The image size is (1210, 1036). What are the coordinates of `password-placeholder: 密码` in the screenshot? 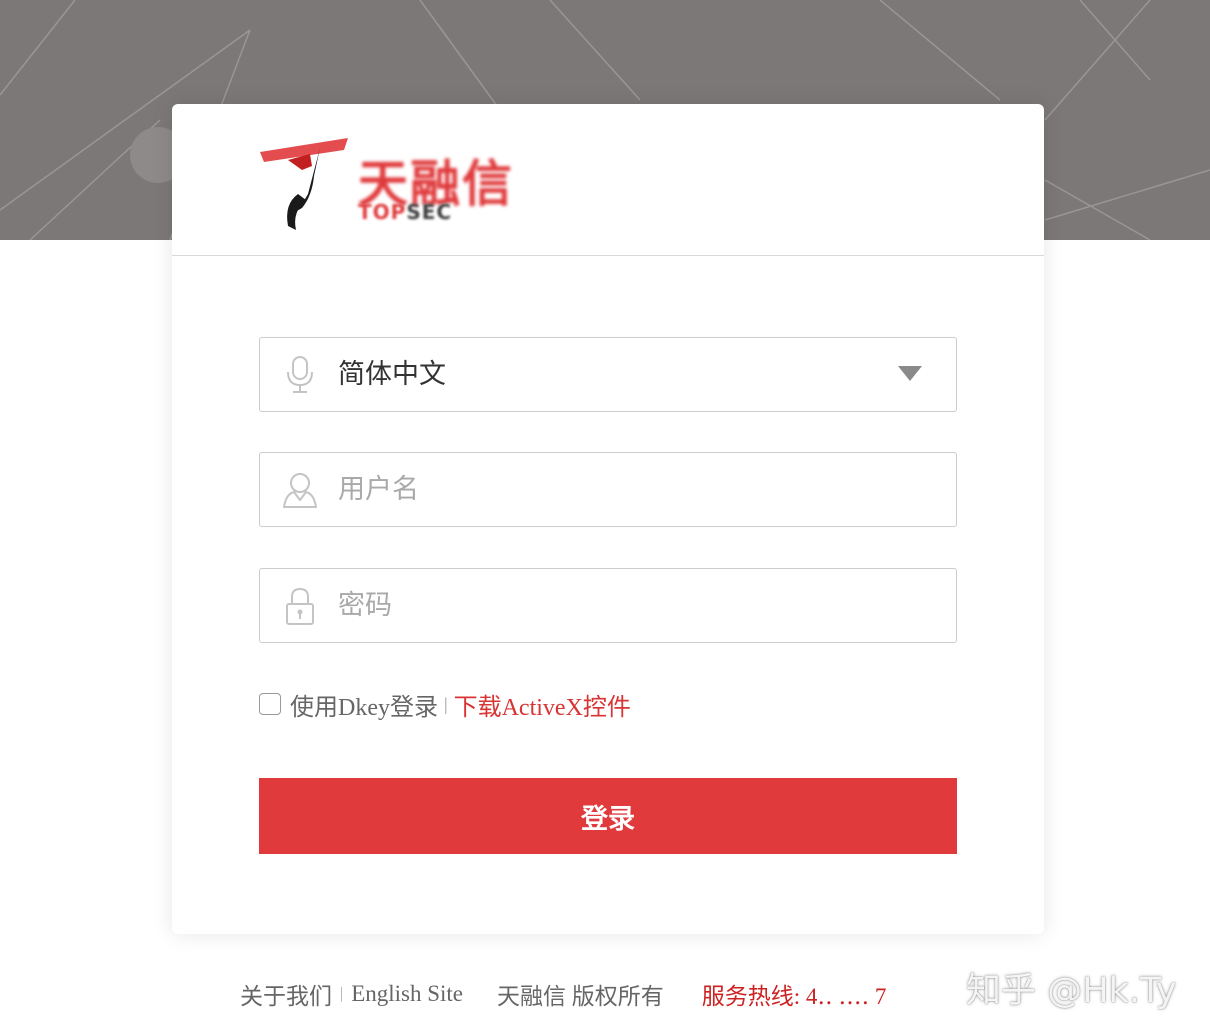 It's located at (365, 605).